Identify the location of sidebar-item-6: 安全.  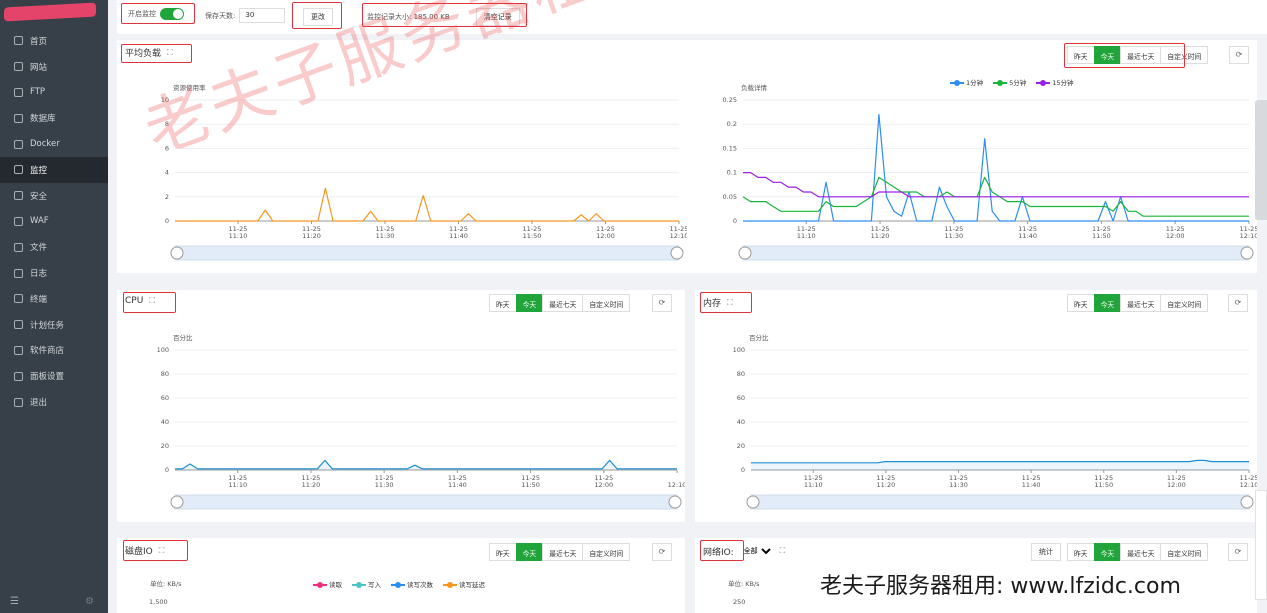
(54, 196).